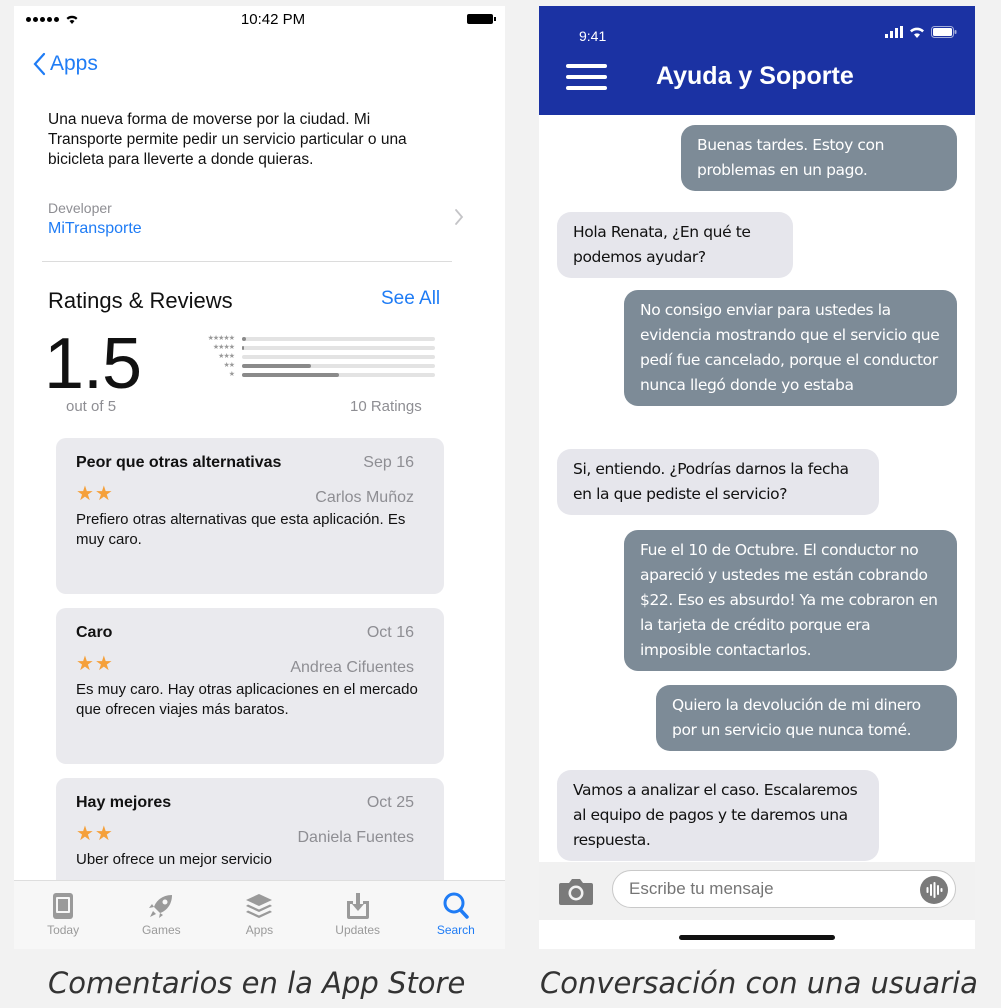 This screenshot has height=1008, width=1001. Describe the element at coordinates (364, 497) in the screenshot. I see `review-author: Carlos Muñoz` at that location.